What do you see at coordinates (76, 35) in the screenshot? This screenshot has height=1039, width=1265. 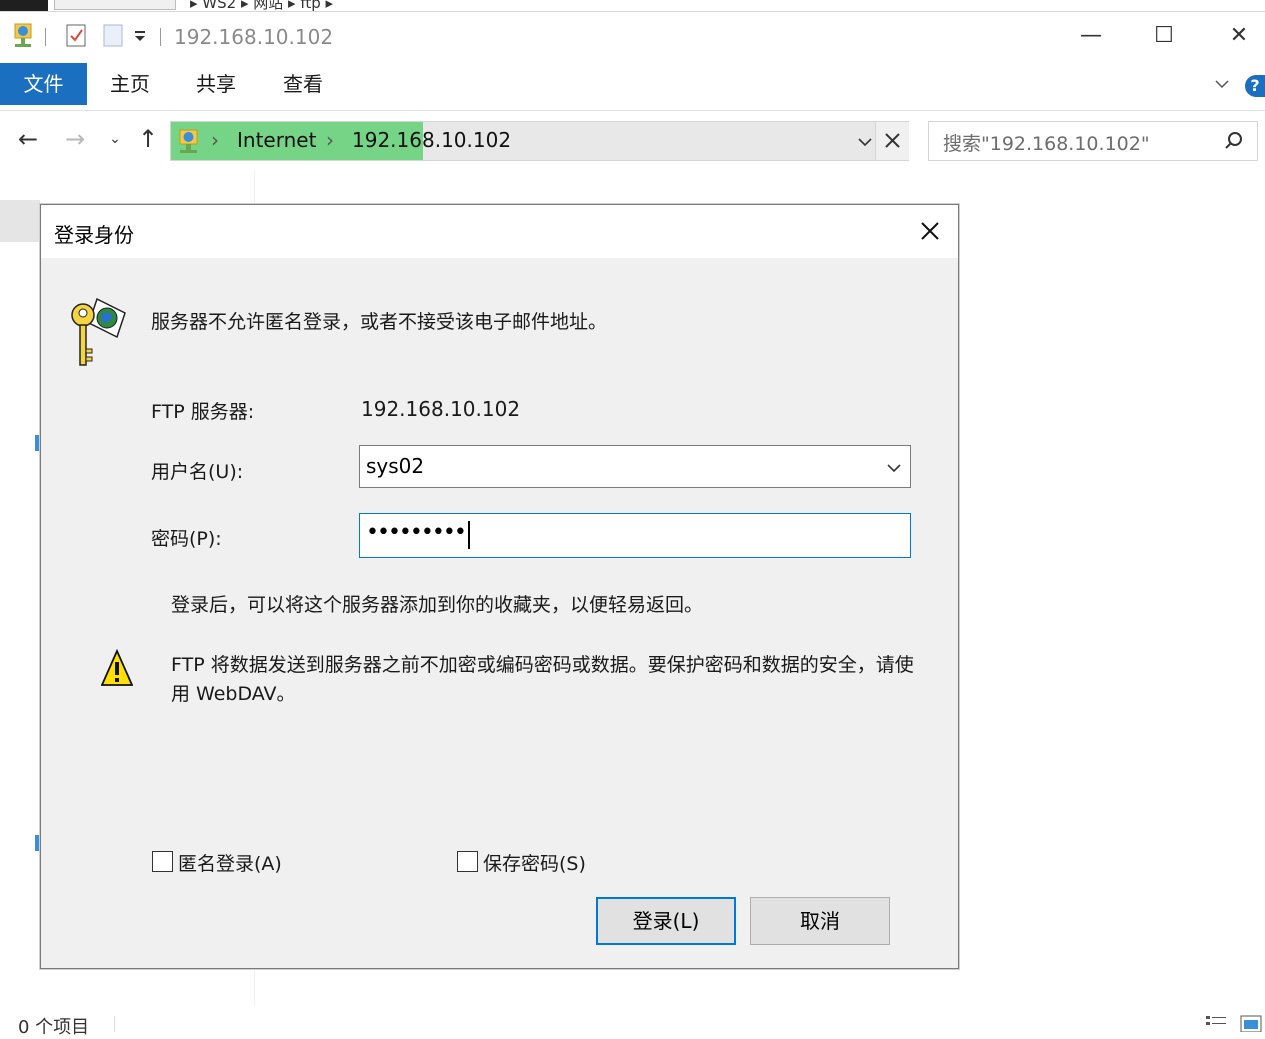 I see `properties-icon` at bounding box center [76, 35].